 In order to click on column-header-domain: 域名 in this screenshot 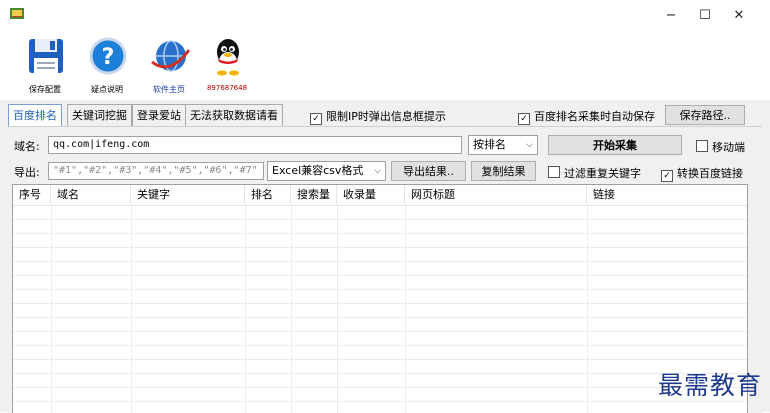, I will do `click(91, 195)`.